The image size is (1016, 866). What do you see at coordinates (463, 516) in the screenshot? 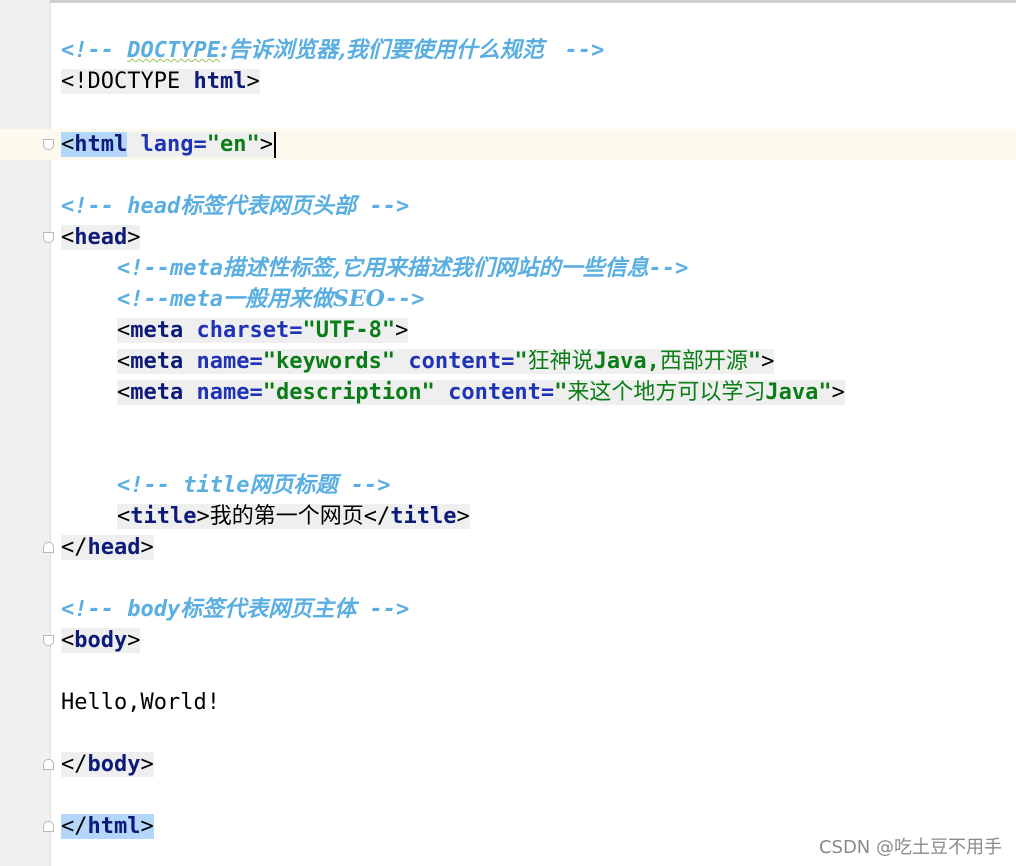
I see `title-close-gt: >` at bounding box center [463, 516].